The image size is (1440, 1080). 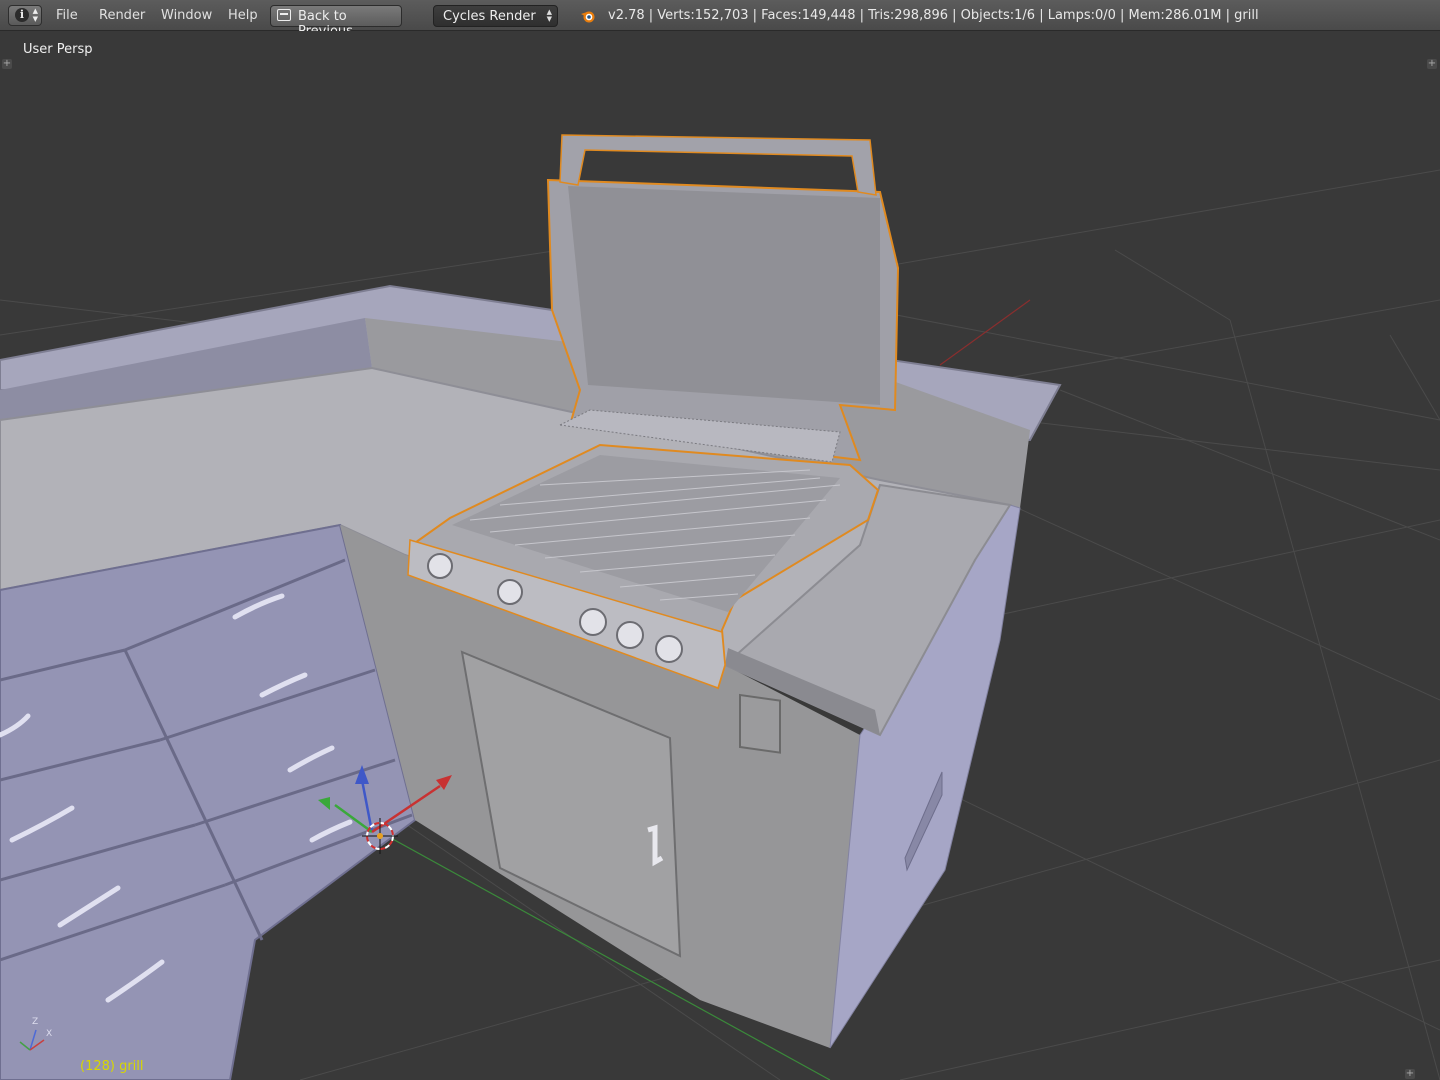 I want to click on menu-help: Help, so click(x=243, y=15).